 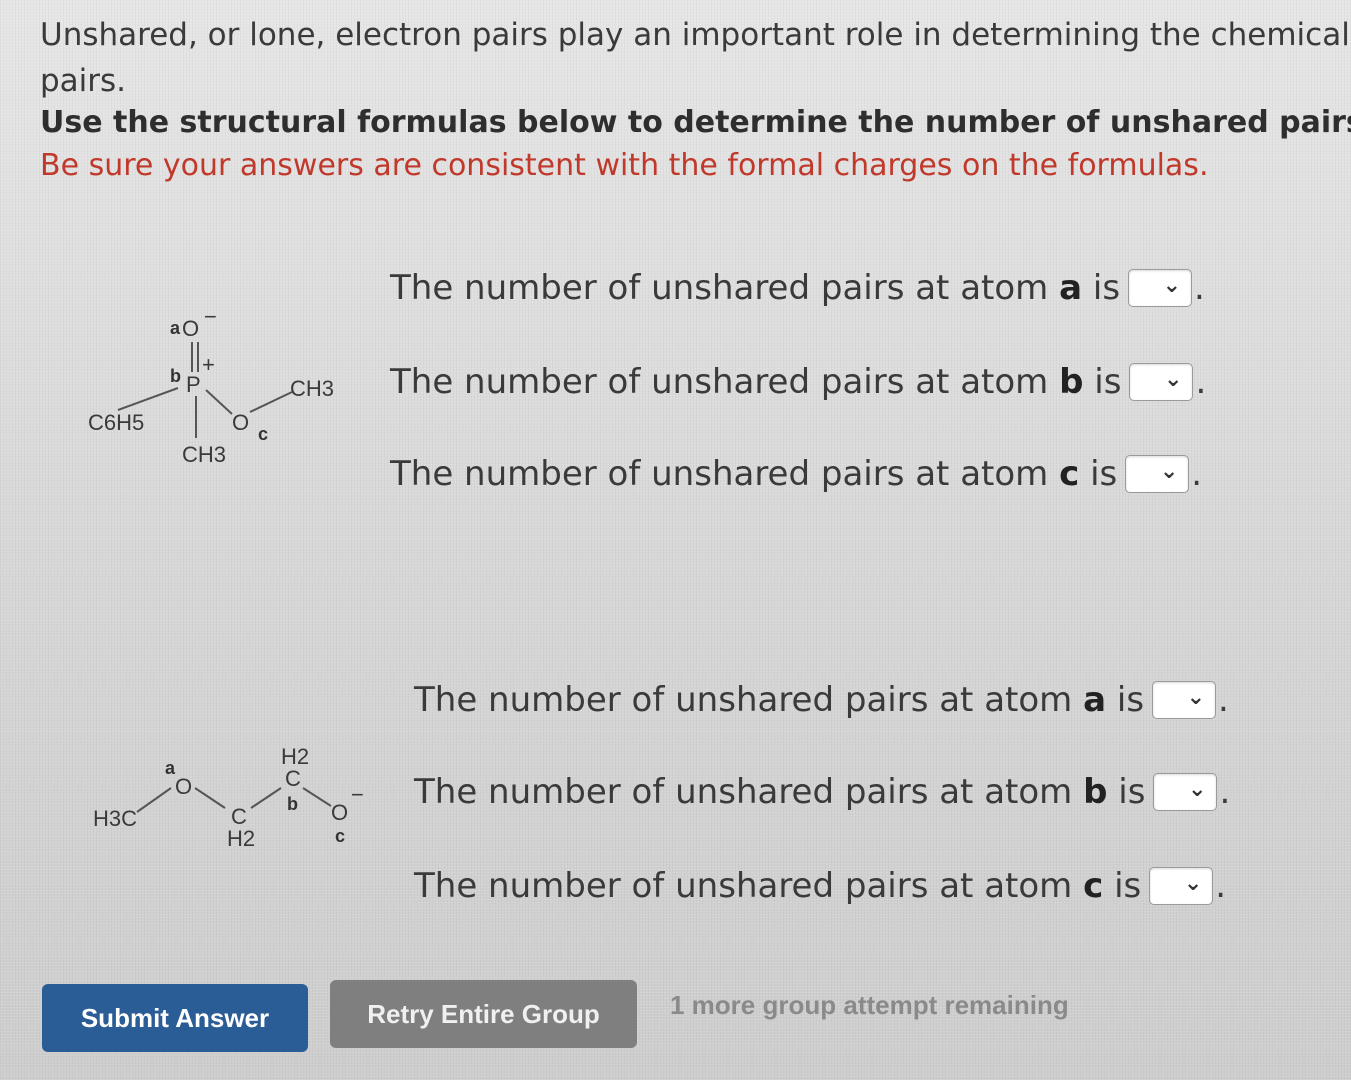 What do you see at coordinates (204, 454) in the screenshot?
I see `atom-ch3-bottom: CH3` at bounding box center [204, 454].